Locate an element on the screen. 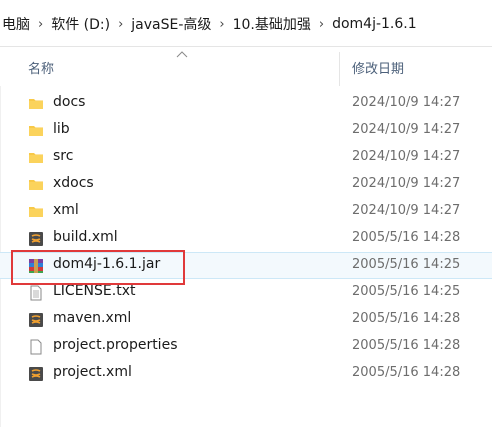 The image size is (492, 427). file-name: xml is located at coordinates (66, 210).